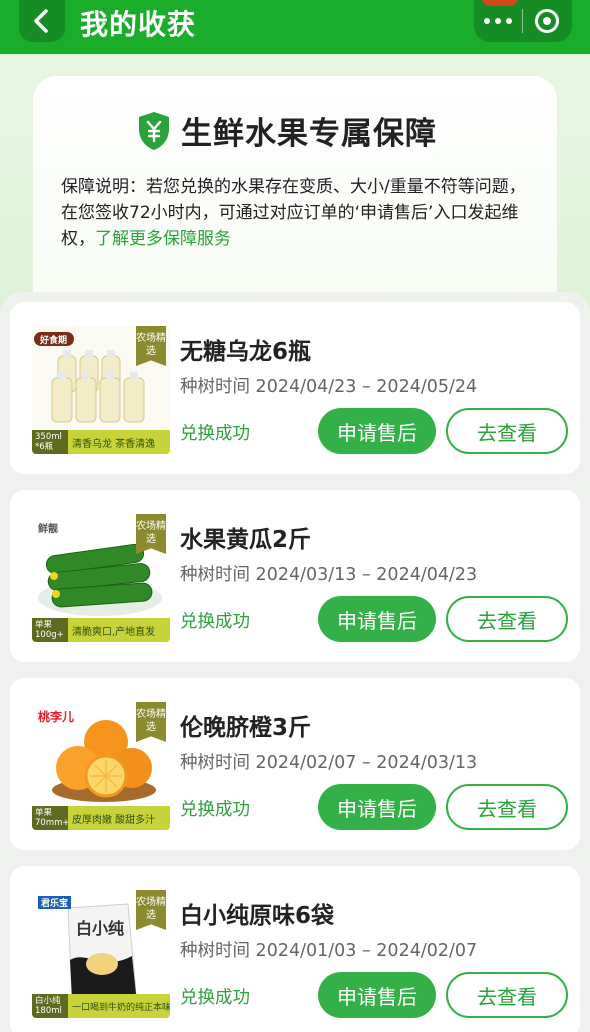  What do you see at coordinates (119, 630) in the screenshot?
I see `slogan-label: 清脆爽口,产地直发` at bounding box center [119, 630].